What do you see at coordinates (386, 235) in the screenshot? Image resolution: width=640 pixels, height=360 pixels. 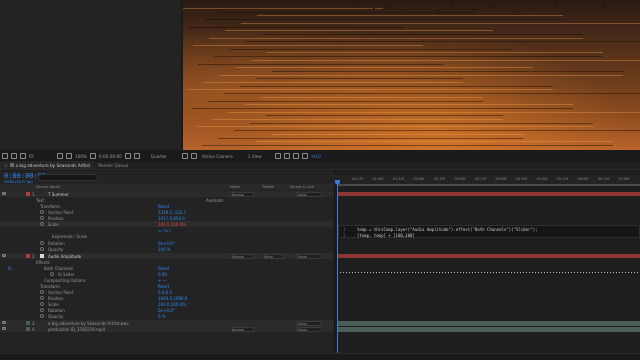 I see `expression-line-2: [temp, temp] + [100,100]` at bounding box center [386, 235].